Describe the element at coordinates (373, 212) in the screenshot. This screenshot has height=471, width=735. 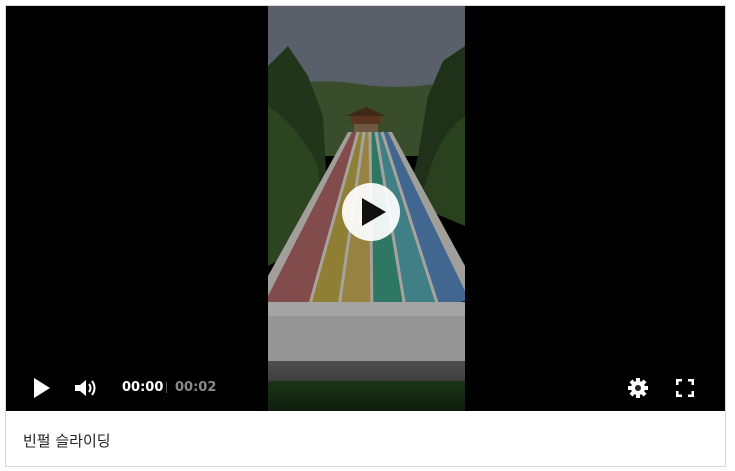
I see `big-play-icon` at that location.